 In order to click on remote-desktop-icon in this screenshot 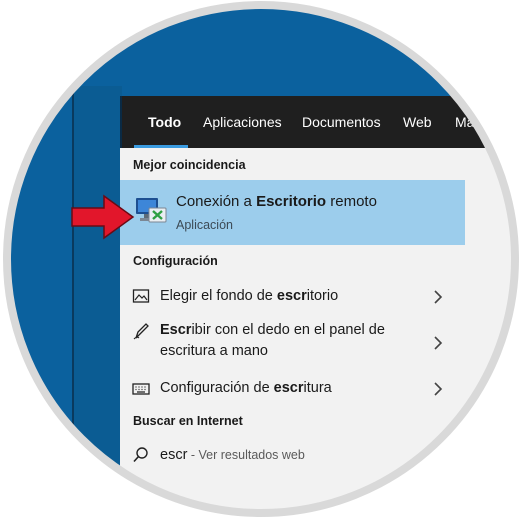, I will do `click(151, 210)`.